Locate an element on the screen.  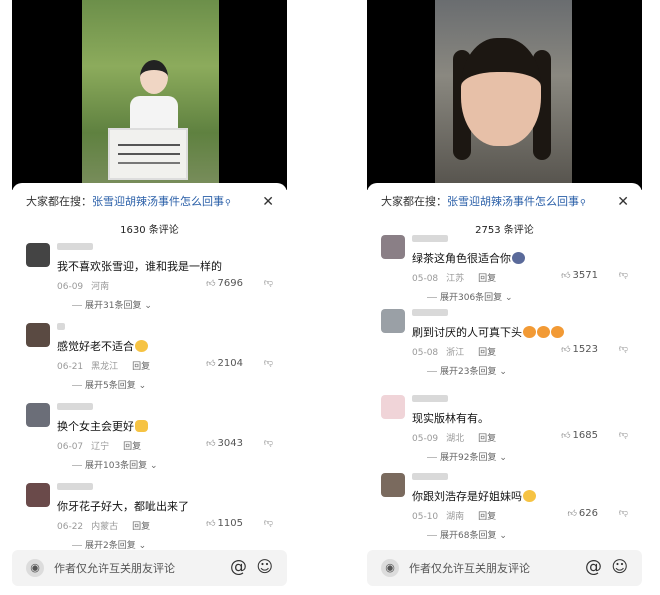
comment-item: 换个女主会更好 06-07 辽宁 回复 👍︎ 3043 👎︎ 展开103条回复 ⌄ is located at coordinates (149, 443).